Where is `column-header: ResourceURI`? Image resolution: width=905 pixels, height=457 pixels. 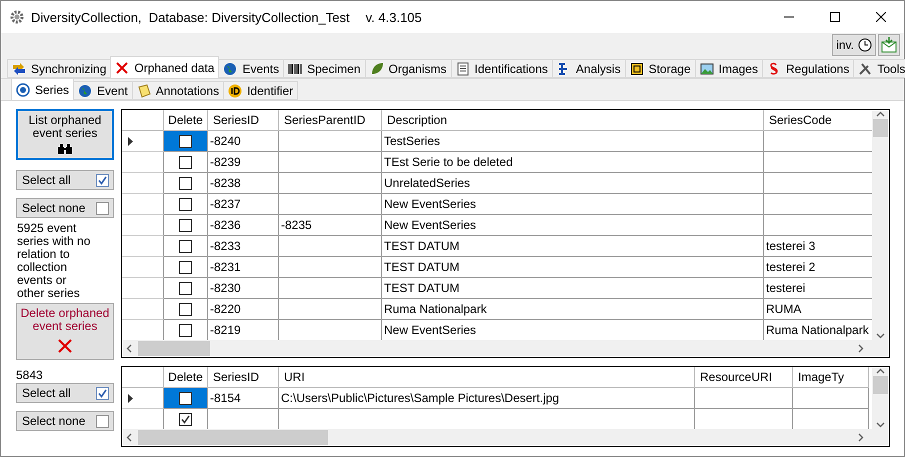
column-header: ResourceURI is located at coordinates (744, 377).